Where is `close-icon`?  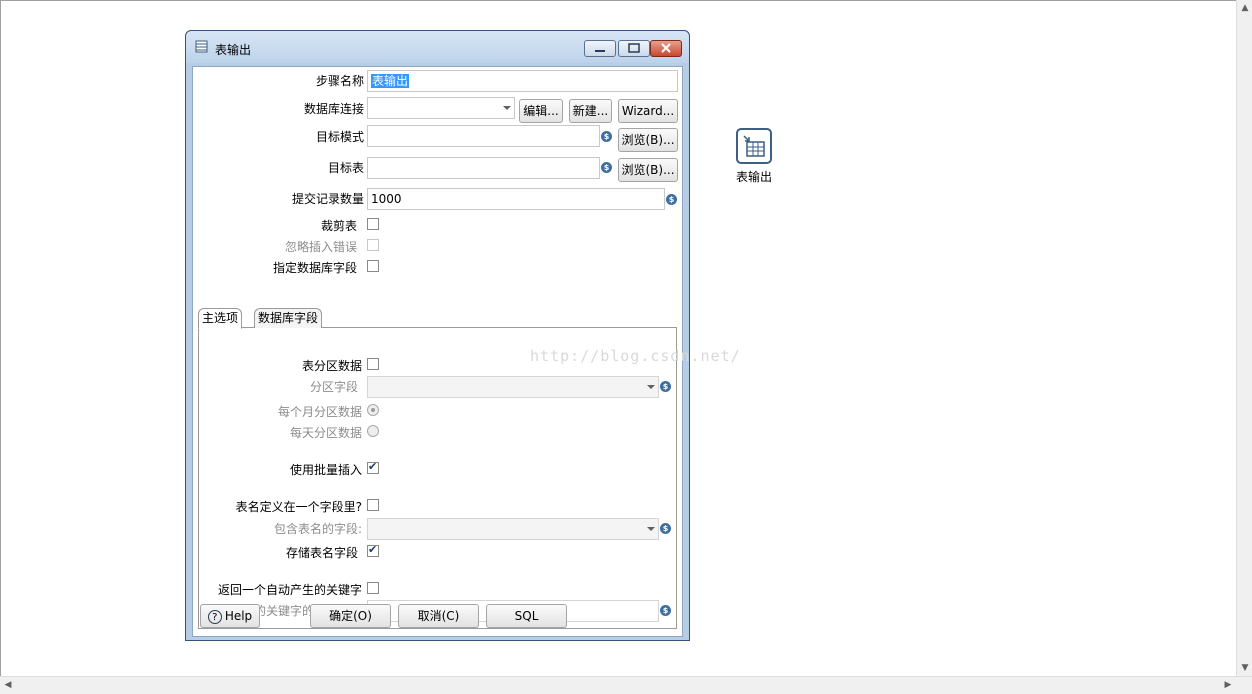
close-icon is located at coordinates (666, 48).